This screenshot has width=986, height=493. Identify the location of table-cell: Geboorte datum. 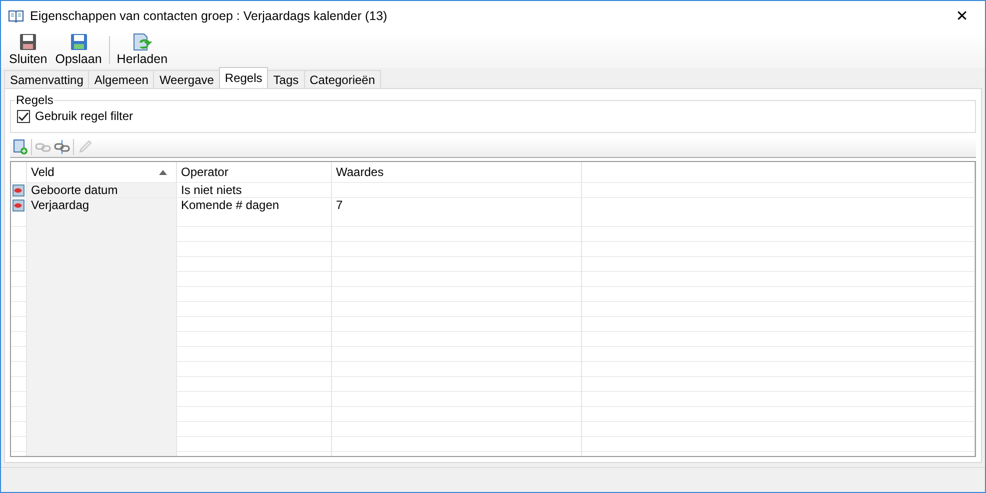
(74, 190).